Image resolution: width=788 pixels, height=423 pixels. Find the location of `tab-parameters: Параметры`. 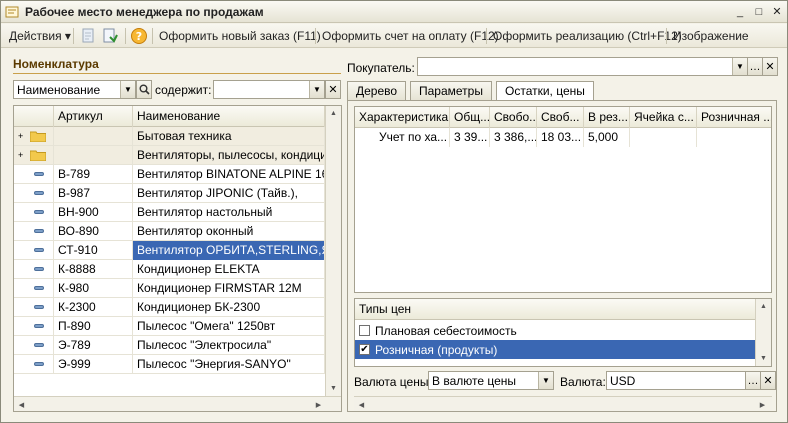

tab-parameters: Параметры is located at coordinates (451, 90).